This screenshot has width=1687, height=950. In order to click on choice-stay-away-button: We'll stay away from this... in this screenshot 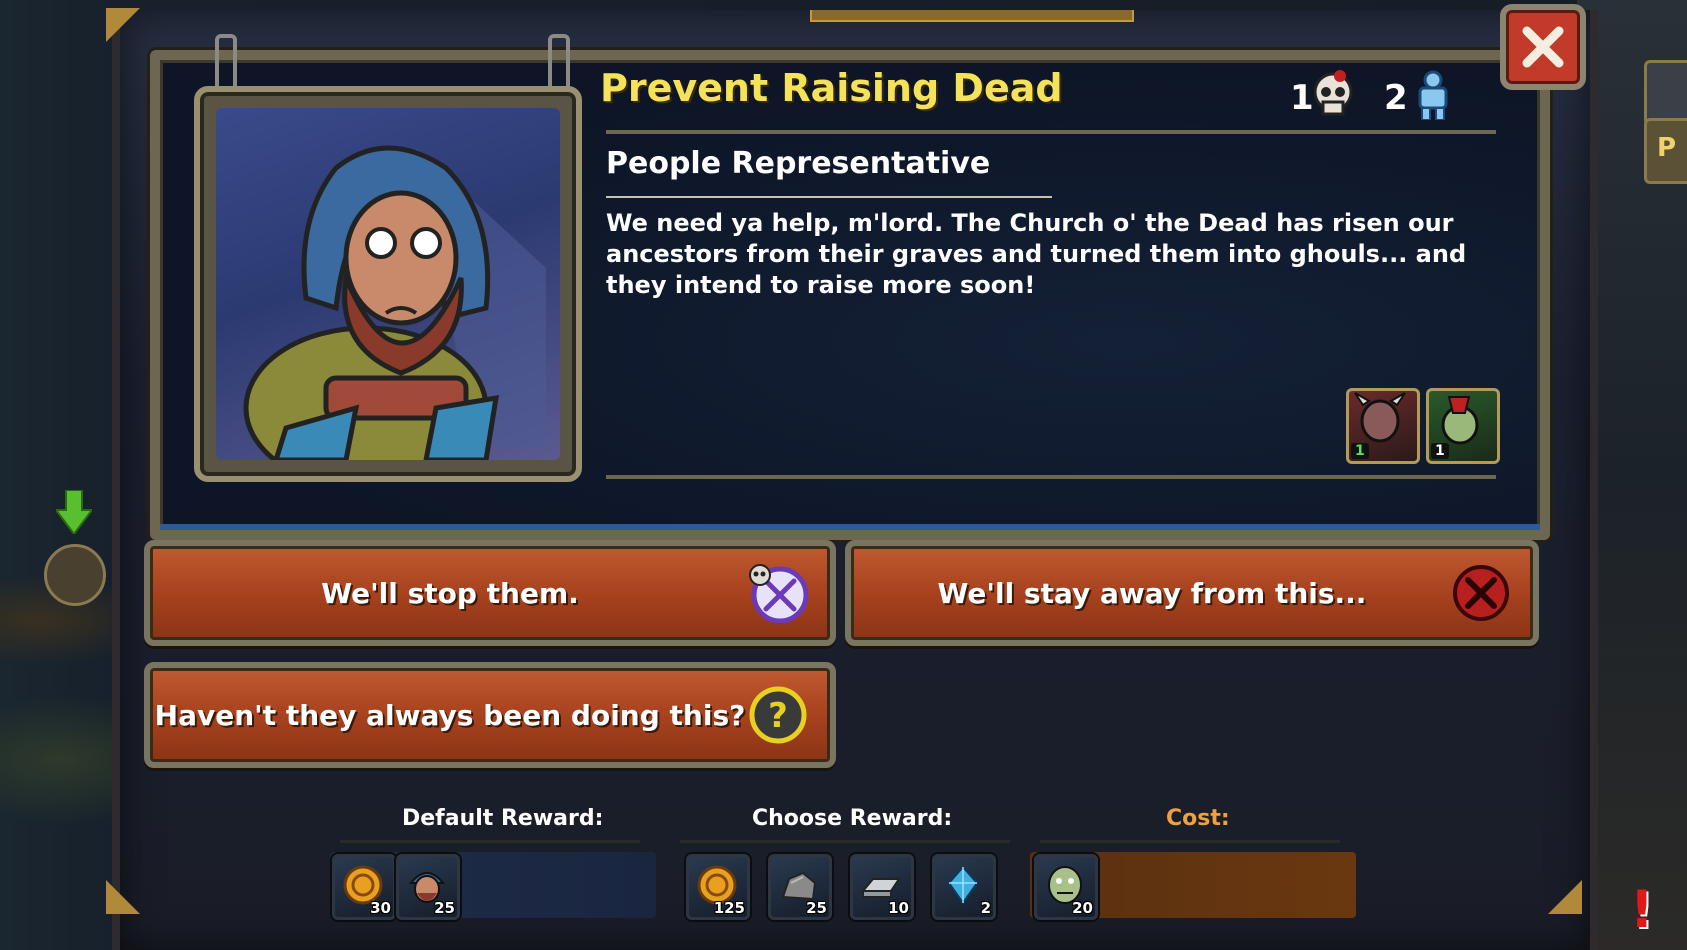, I will do `click(1192, 593)`.